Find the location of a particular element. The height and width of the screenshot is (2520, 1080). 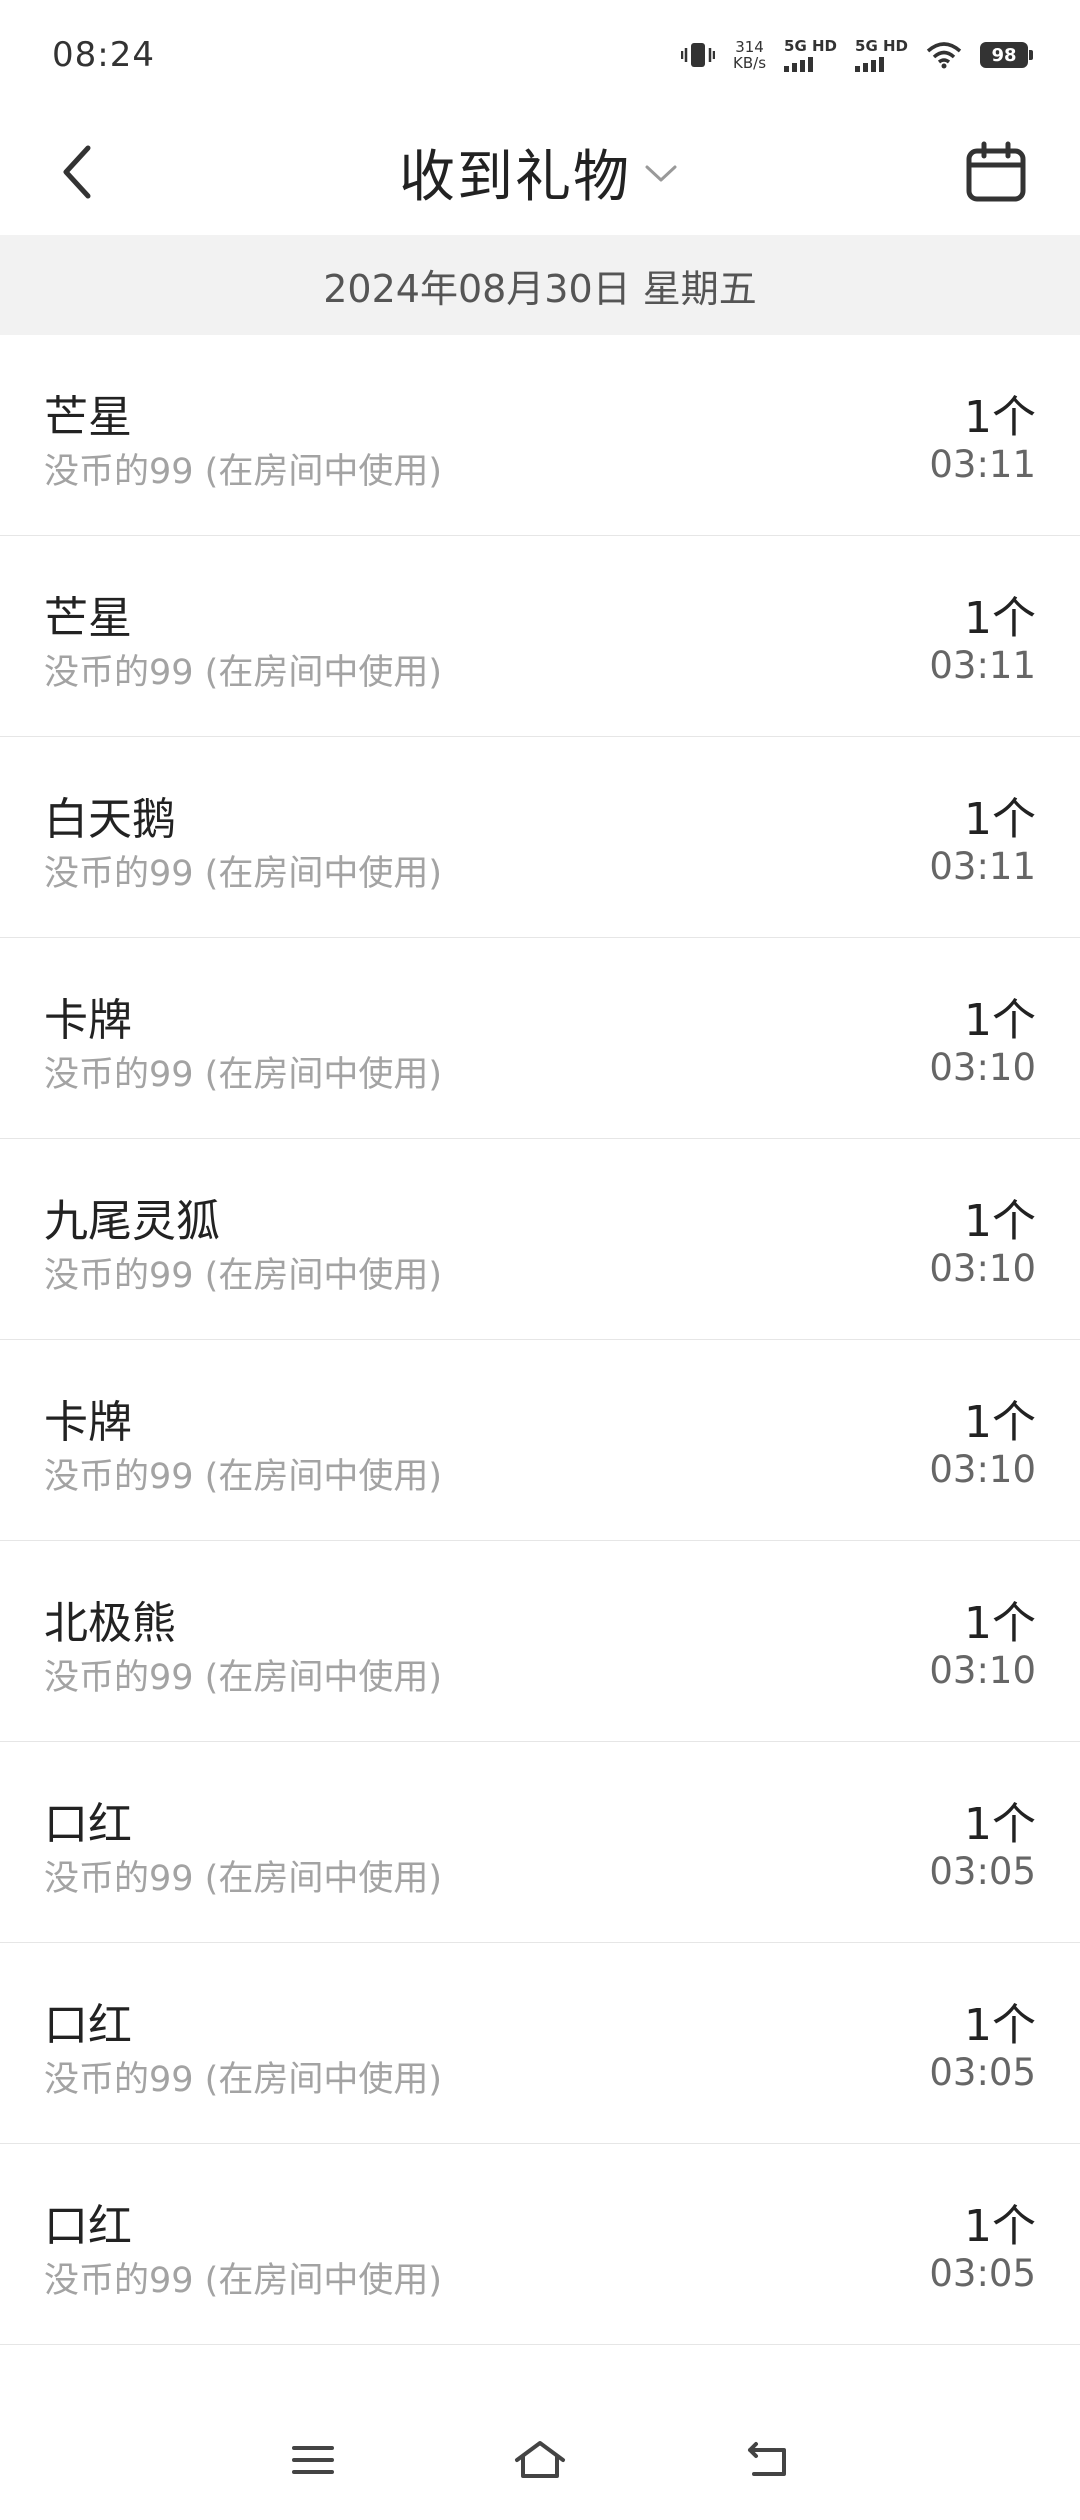

calendar-button is located at coordinates (996, 174).